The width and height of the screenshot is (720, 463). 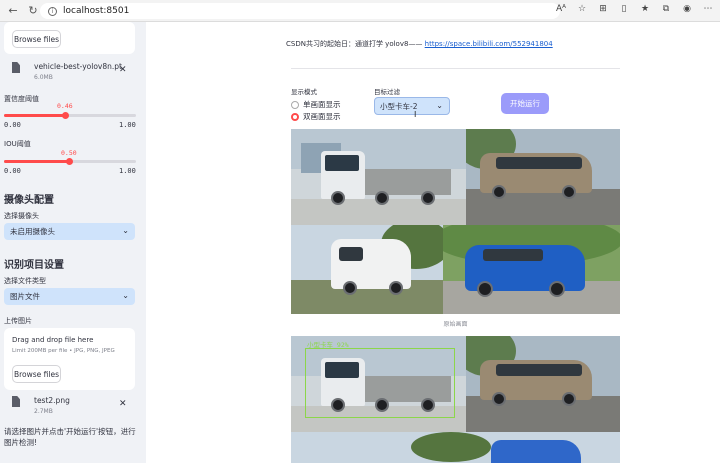 What do you see at coordinates (13, 11) in the screenshot?
I see `back-icon: ←` at bounding box center [13, 11].